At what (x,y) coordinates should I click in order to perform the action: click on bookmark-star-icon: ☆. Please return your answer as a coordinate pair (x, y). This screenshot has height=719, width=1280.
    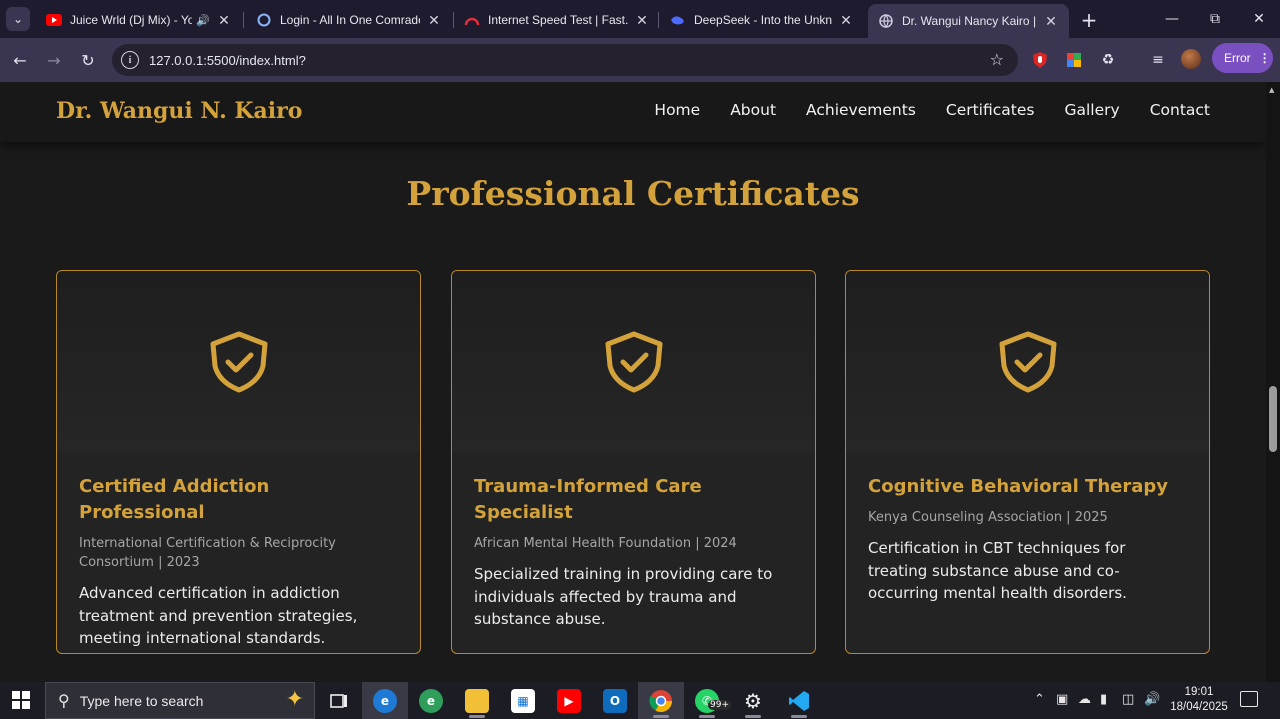
    Looking at the image, I should click on (997, 59).